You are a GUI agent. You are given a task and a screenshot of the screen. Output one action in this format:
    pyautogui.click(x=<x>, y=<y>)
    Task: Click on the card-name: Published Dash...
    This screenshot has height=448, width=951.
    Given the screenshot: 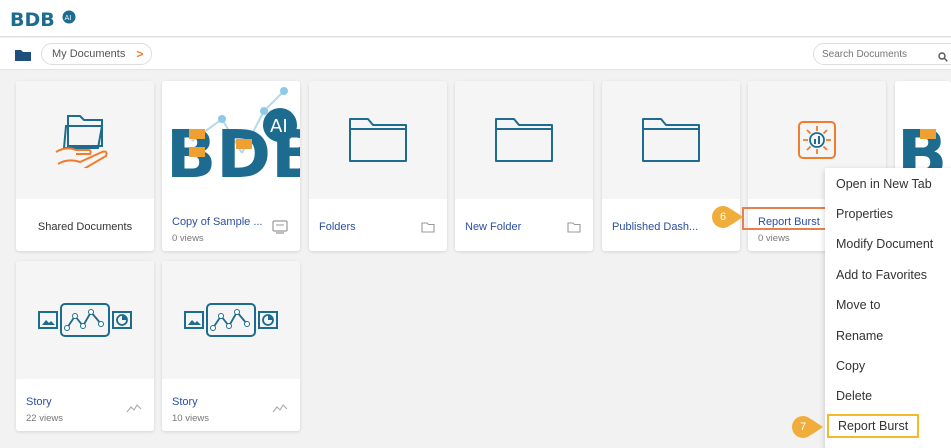 What is the action you would take?
    pyautogui.click(x=655, y=227)
    